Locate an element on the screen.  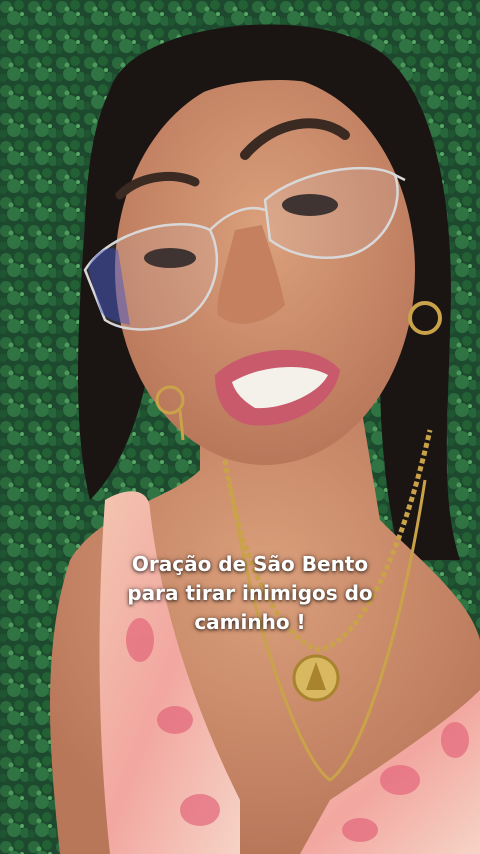
caption-line: caminho ! is located at coordinates (250, 622).